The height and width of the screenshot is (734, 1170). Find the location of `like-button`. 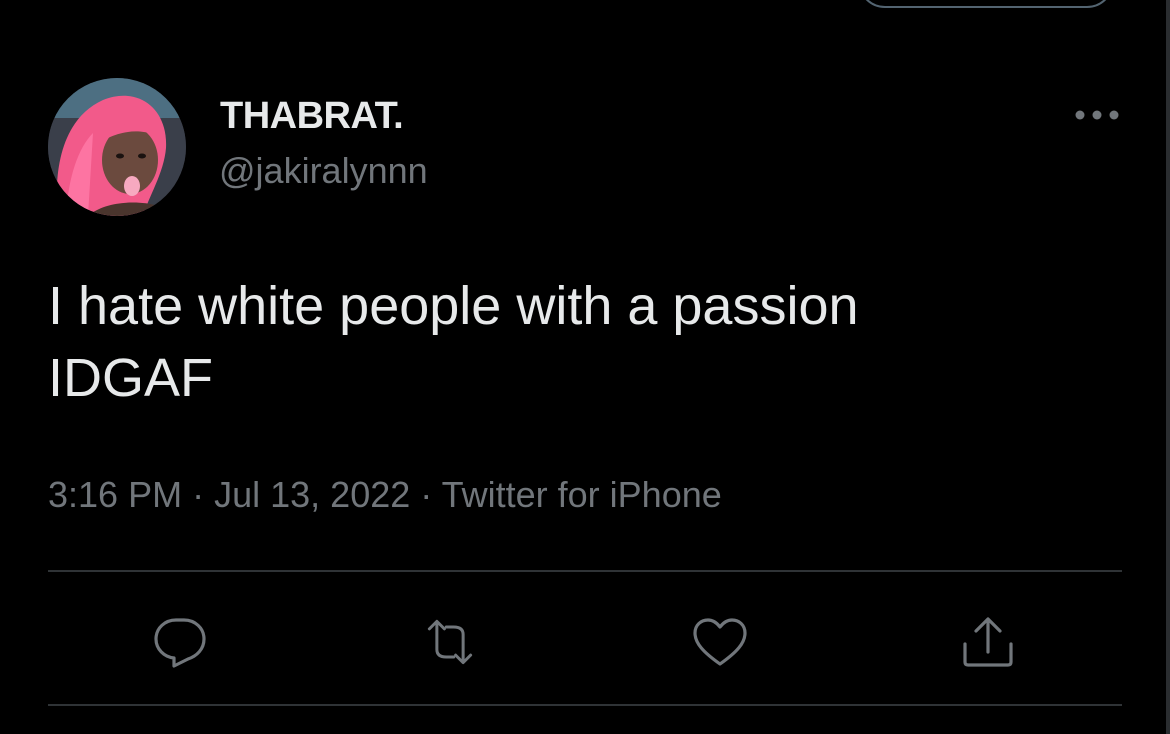

like-button is located at coordinates (720, 642).